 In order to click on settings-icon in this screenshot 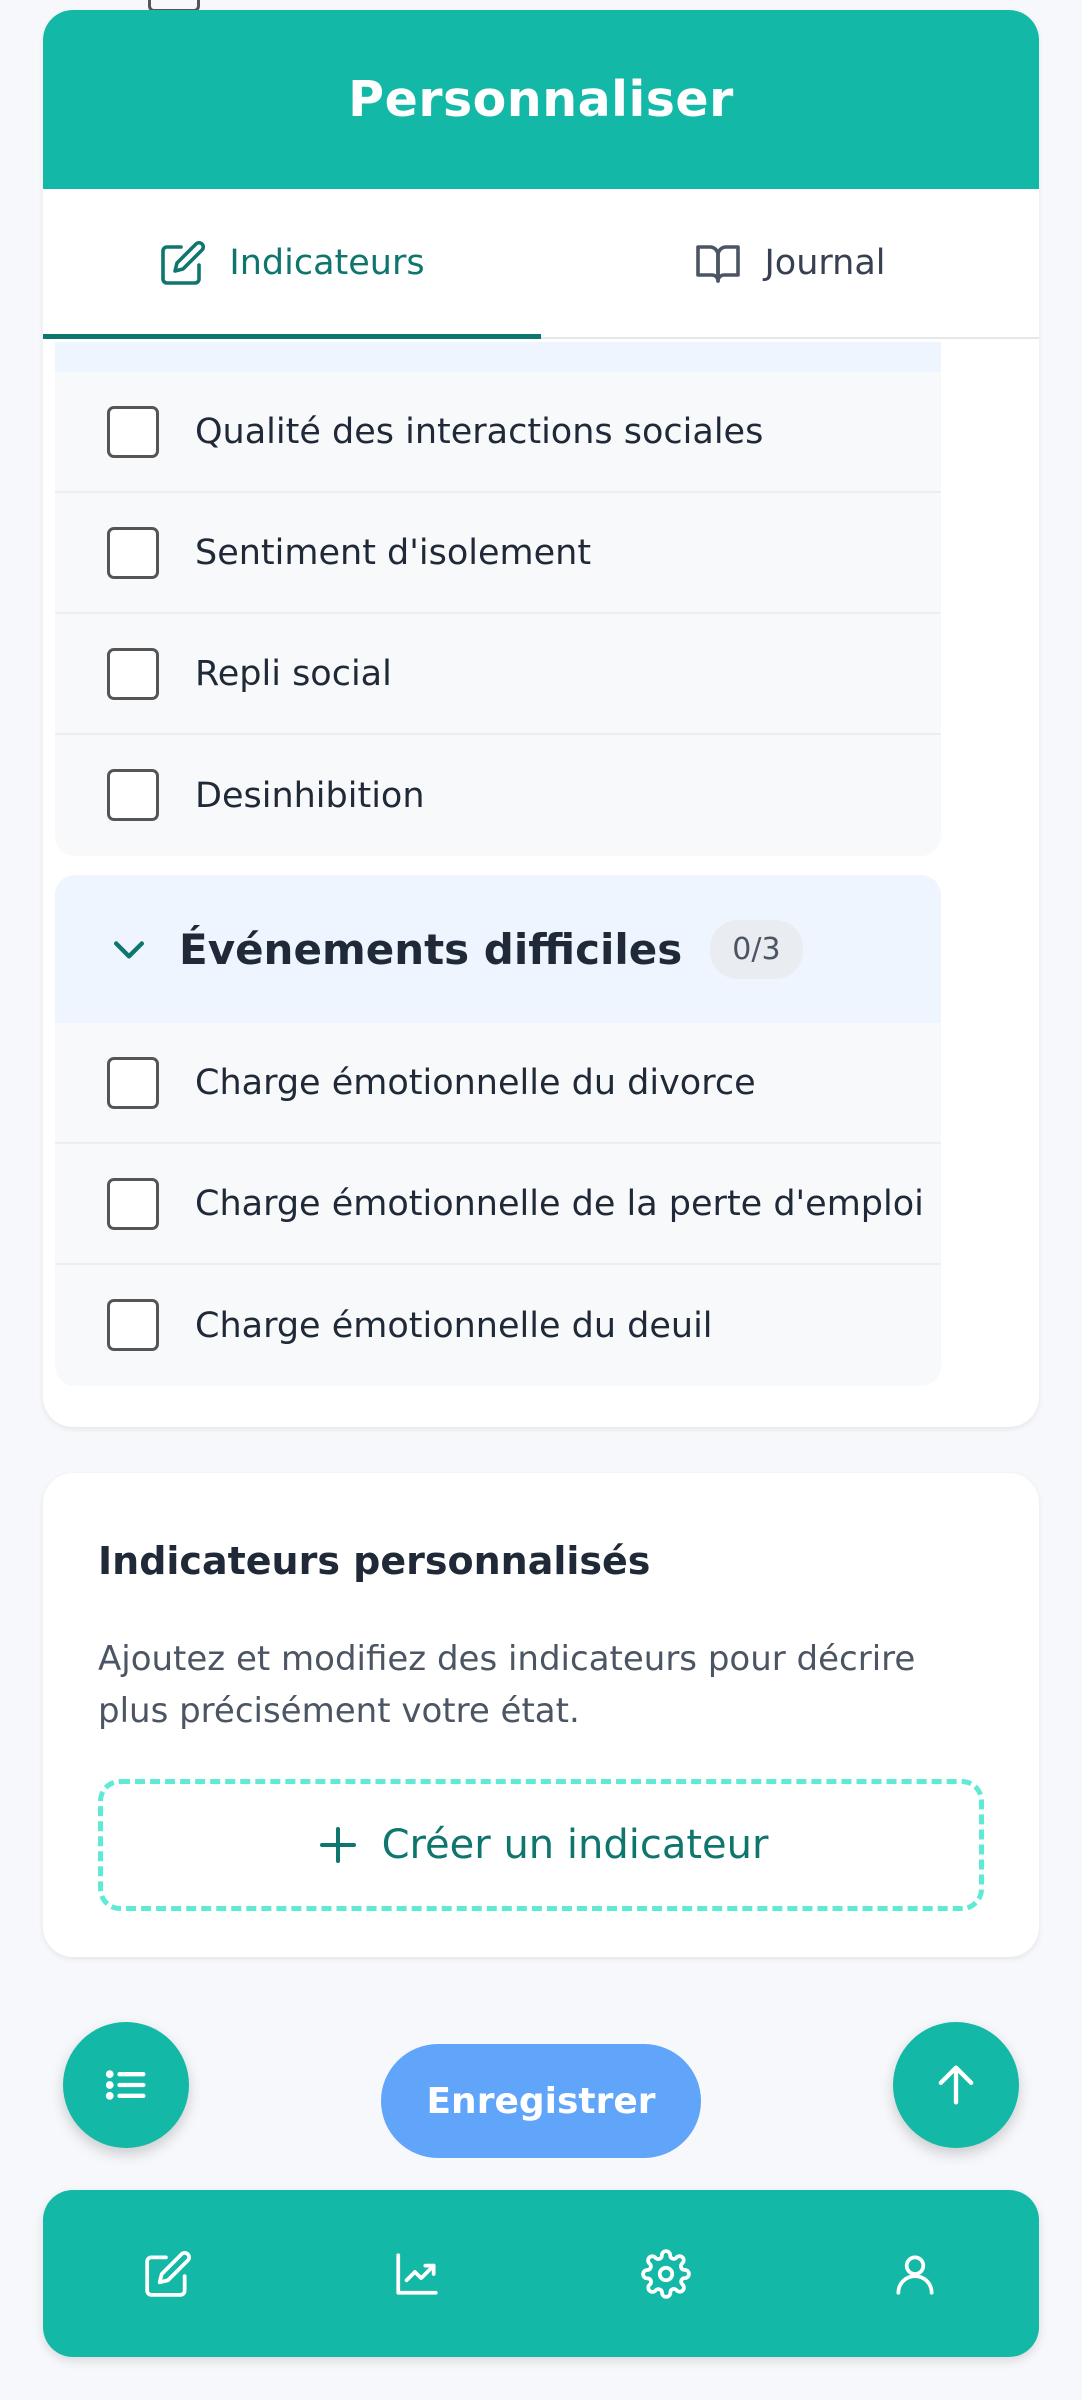, I will do `click(665, 2273)`.